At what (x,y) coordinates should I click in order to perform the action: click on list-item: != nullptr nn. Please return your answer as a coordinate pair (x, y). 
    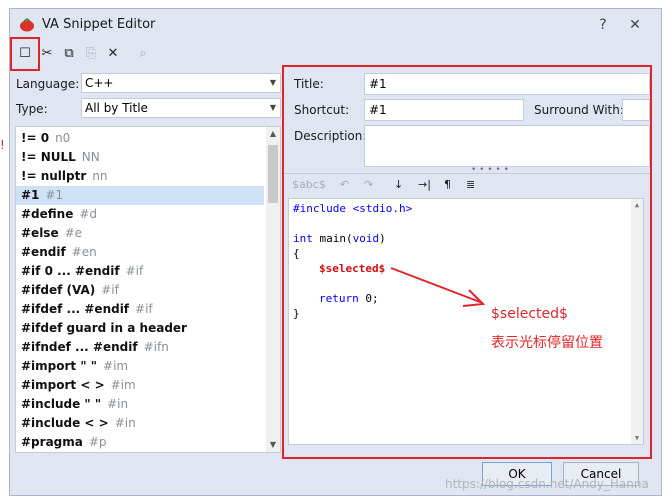
    Looking at the image, I should click on (140, 176).